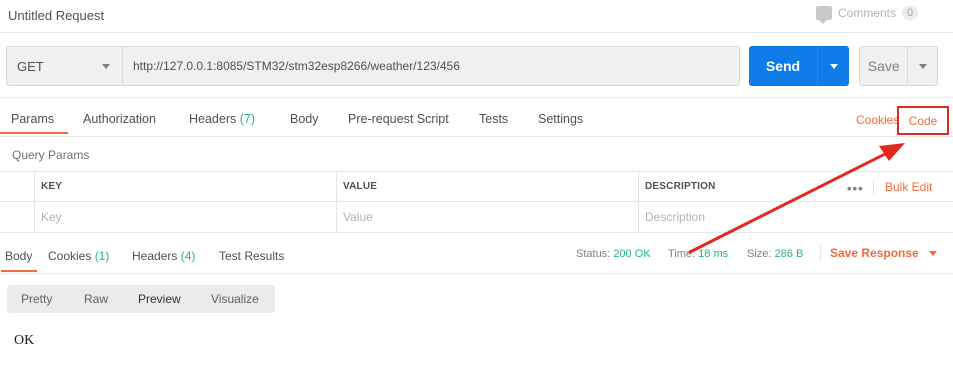 Image resolution: width=953 pixels, height=381 pixels. What do you see at coordinates (682, 254) in the screenshot?
I see `time-label: Time:` at bounding box center [682, 254].